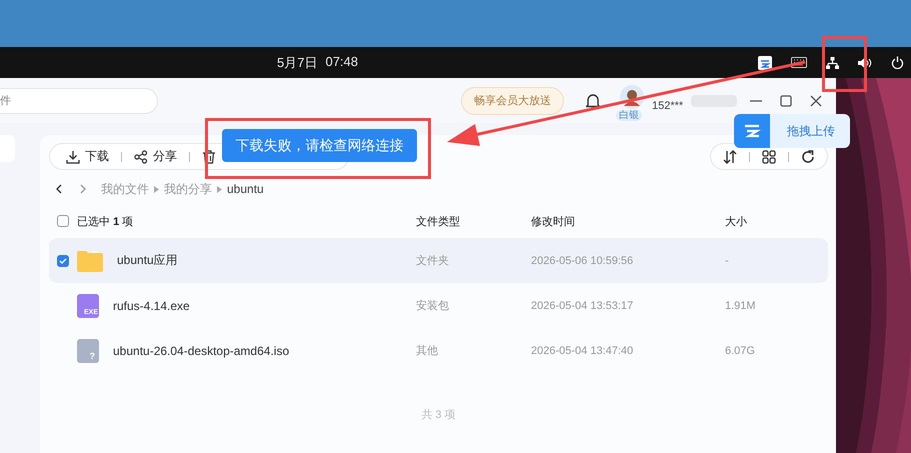 Image resolution: width=911 pixels, height=453 pixels. Describe the element at coordinates (776, 221) in the screenshot. I see `column-header: 大小` at that location.